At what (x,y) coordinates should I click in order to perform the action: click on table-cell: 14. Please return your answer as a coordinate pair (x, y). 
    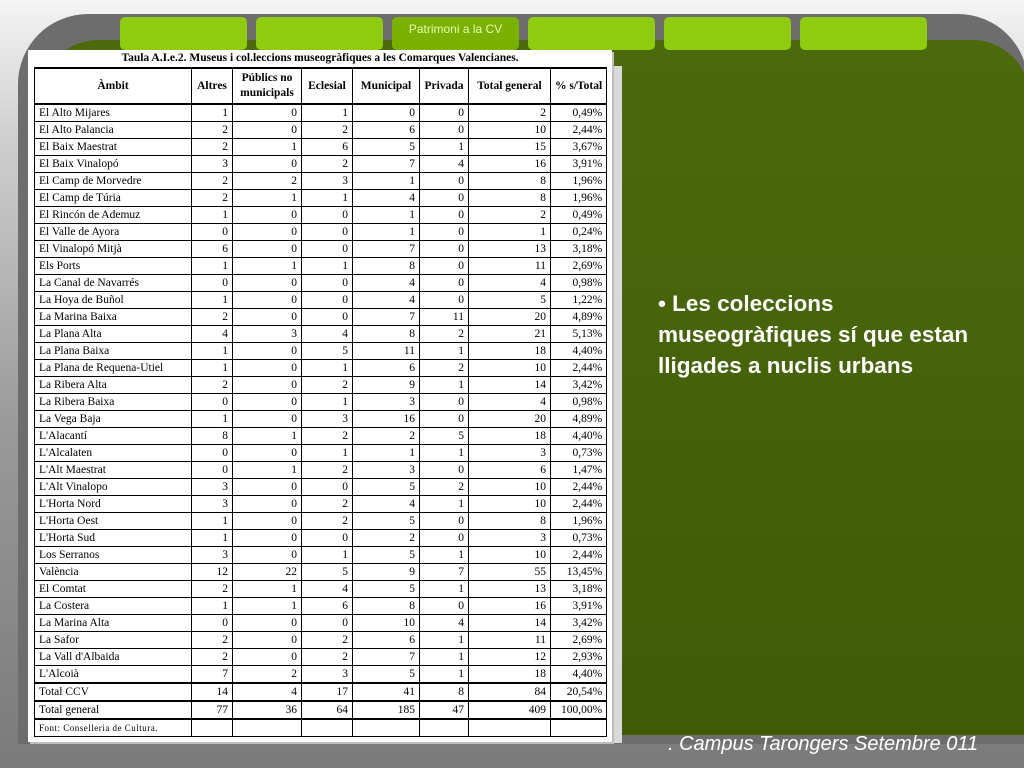
    Looking at the image, I should click on (509, 385).